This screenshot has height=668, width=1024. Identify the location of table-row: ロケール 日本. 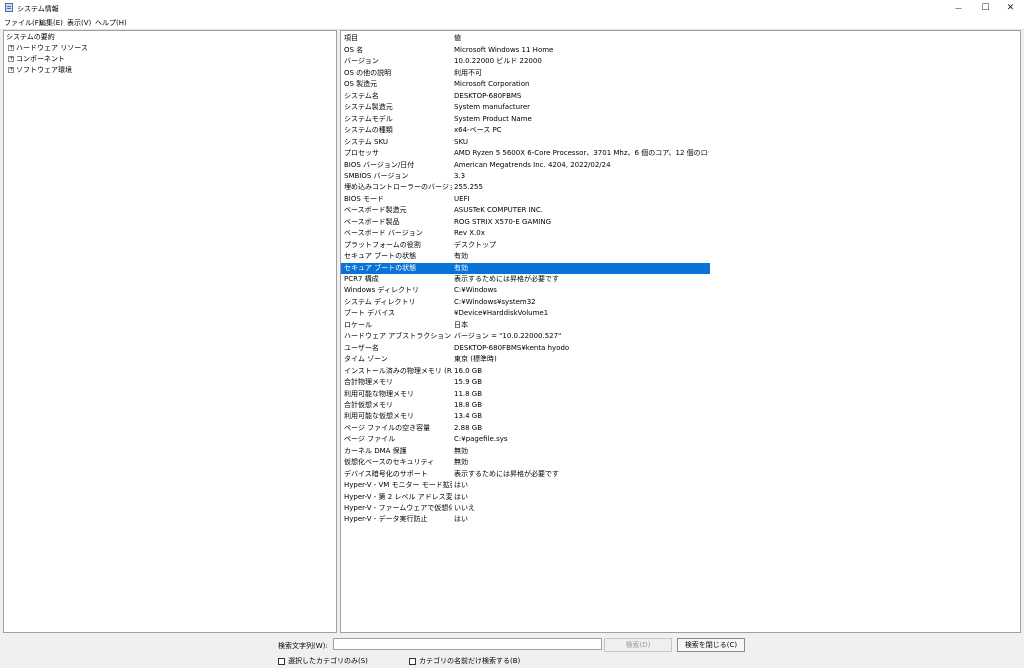
(525, 325).